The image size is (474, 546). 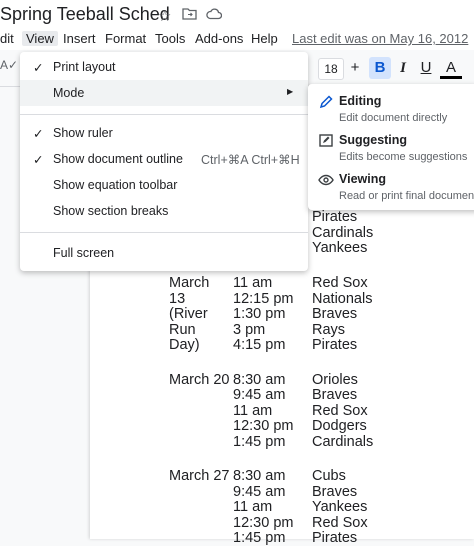 I want to click on date-cell: March, so click(x=189, y=283).